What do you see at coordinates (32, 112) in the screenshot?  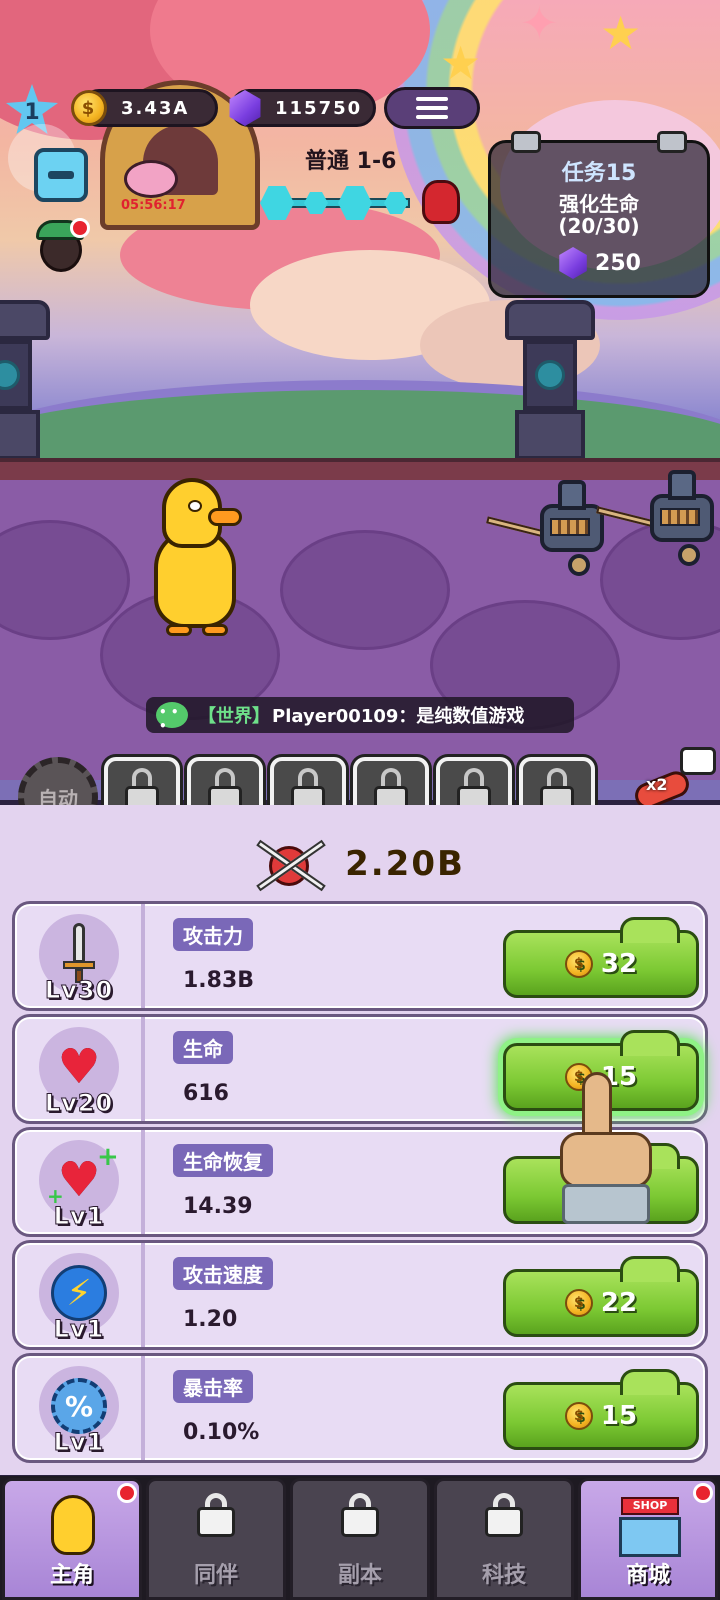 I see `player-level: 1` at bounding box center [32, 112].